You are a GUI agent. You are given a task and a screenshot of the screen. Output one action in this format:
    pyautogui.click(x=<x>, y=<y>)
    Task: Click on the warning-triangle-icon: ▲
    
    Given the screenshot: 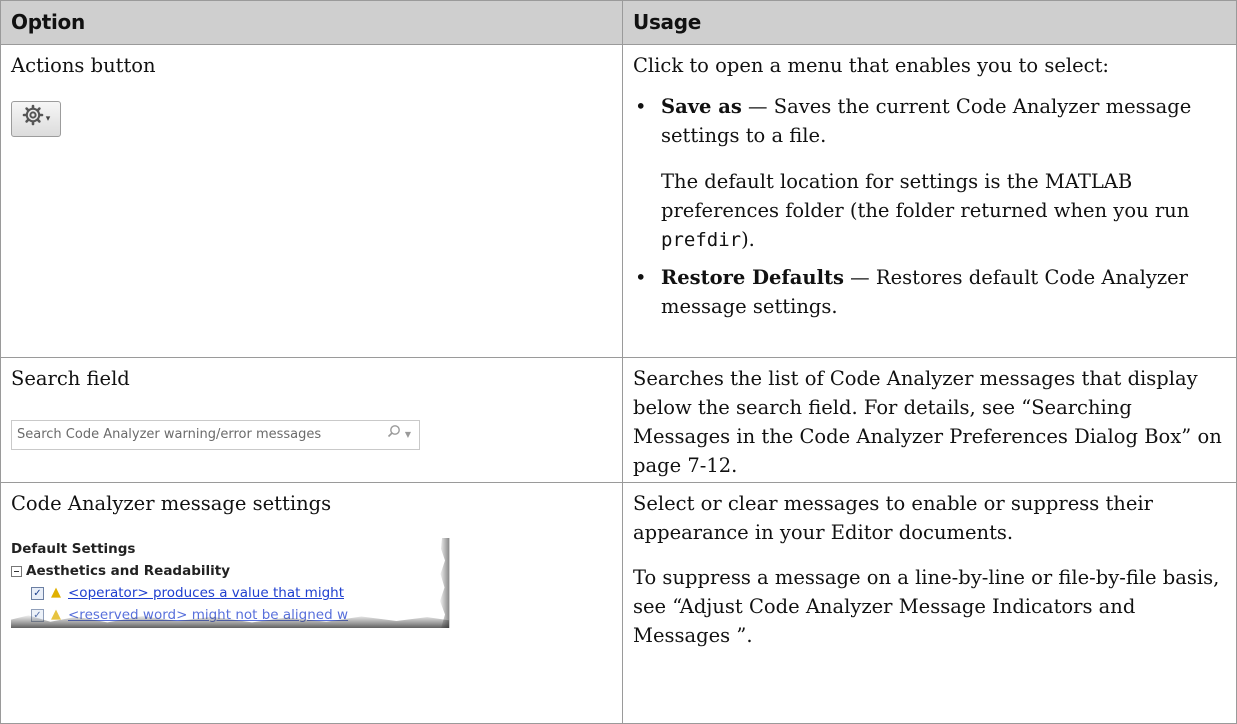 What is the action you would take?
    pyautogui.click(x=56, y=592)
    